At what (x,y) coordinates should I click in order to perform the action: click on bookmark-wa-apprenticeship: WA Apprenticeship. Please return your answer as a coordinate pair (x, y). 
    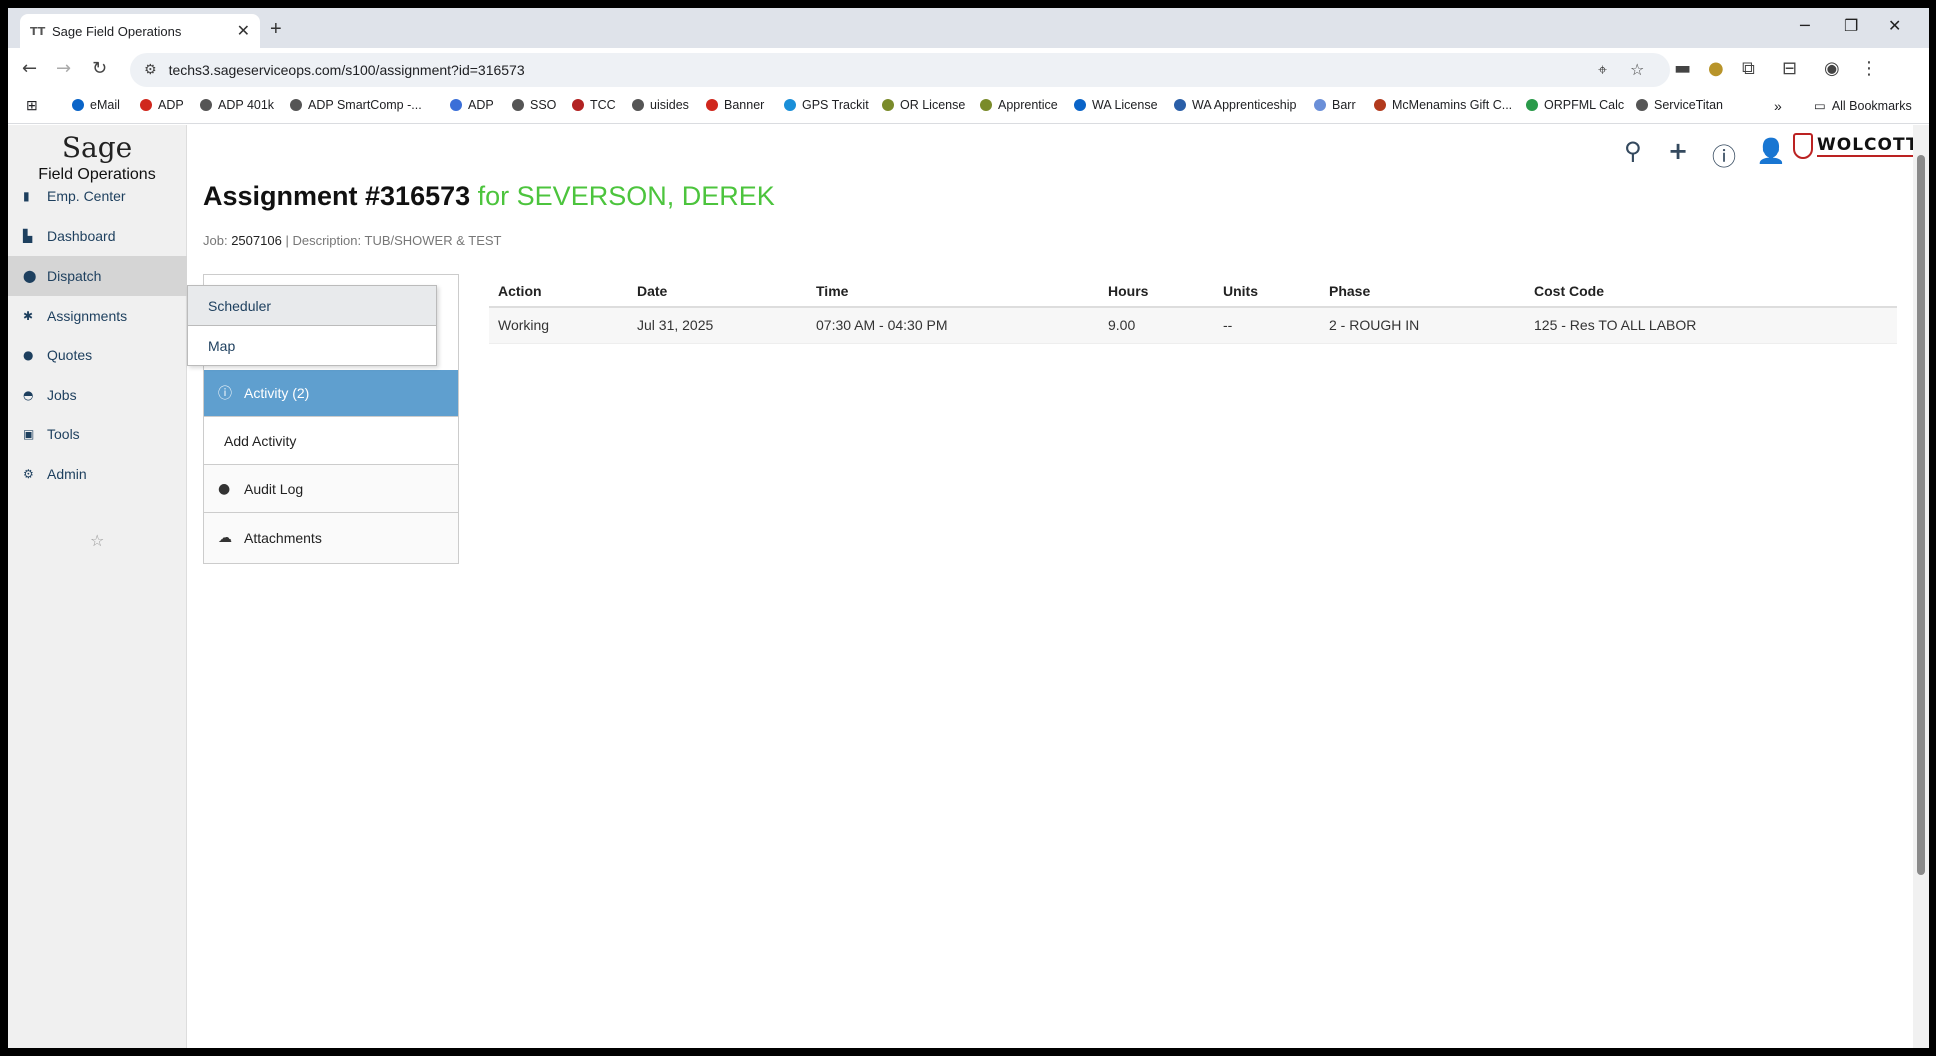
    Looking at the image, I should click on (1235, 105).